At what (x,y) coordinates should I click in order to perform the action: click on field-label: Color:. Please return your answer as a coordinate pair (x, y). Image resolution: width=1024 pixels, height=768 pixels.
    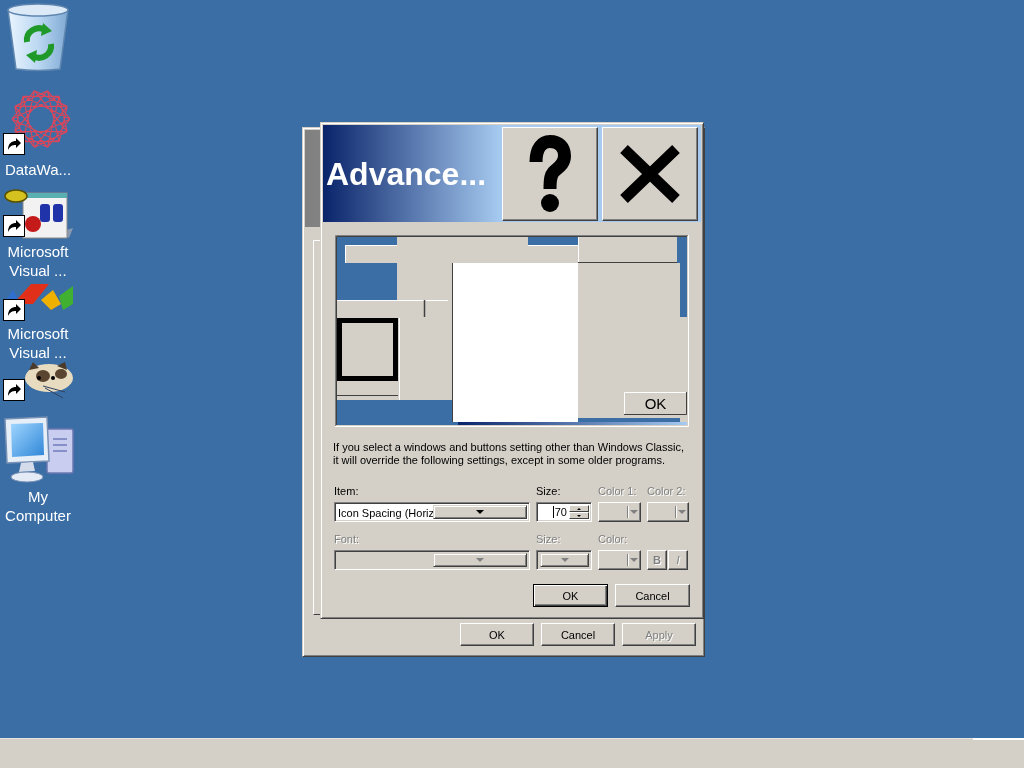
    Looking at the image, I should click on (613, 539).